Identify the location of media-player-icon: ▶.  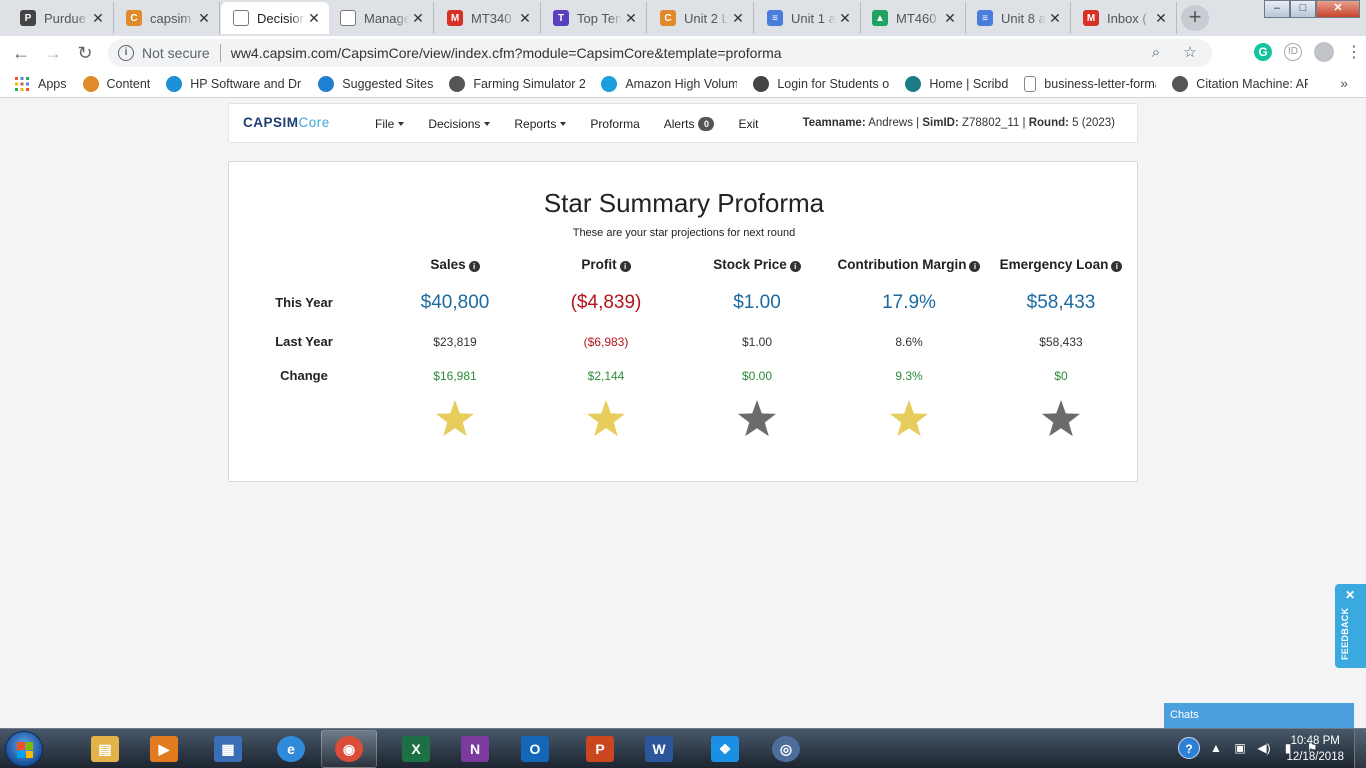
(164, 749).